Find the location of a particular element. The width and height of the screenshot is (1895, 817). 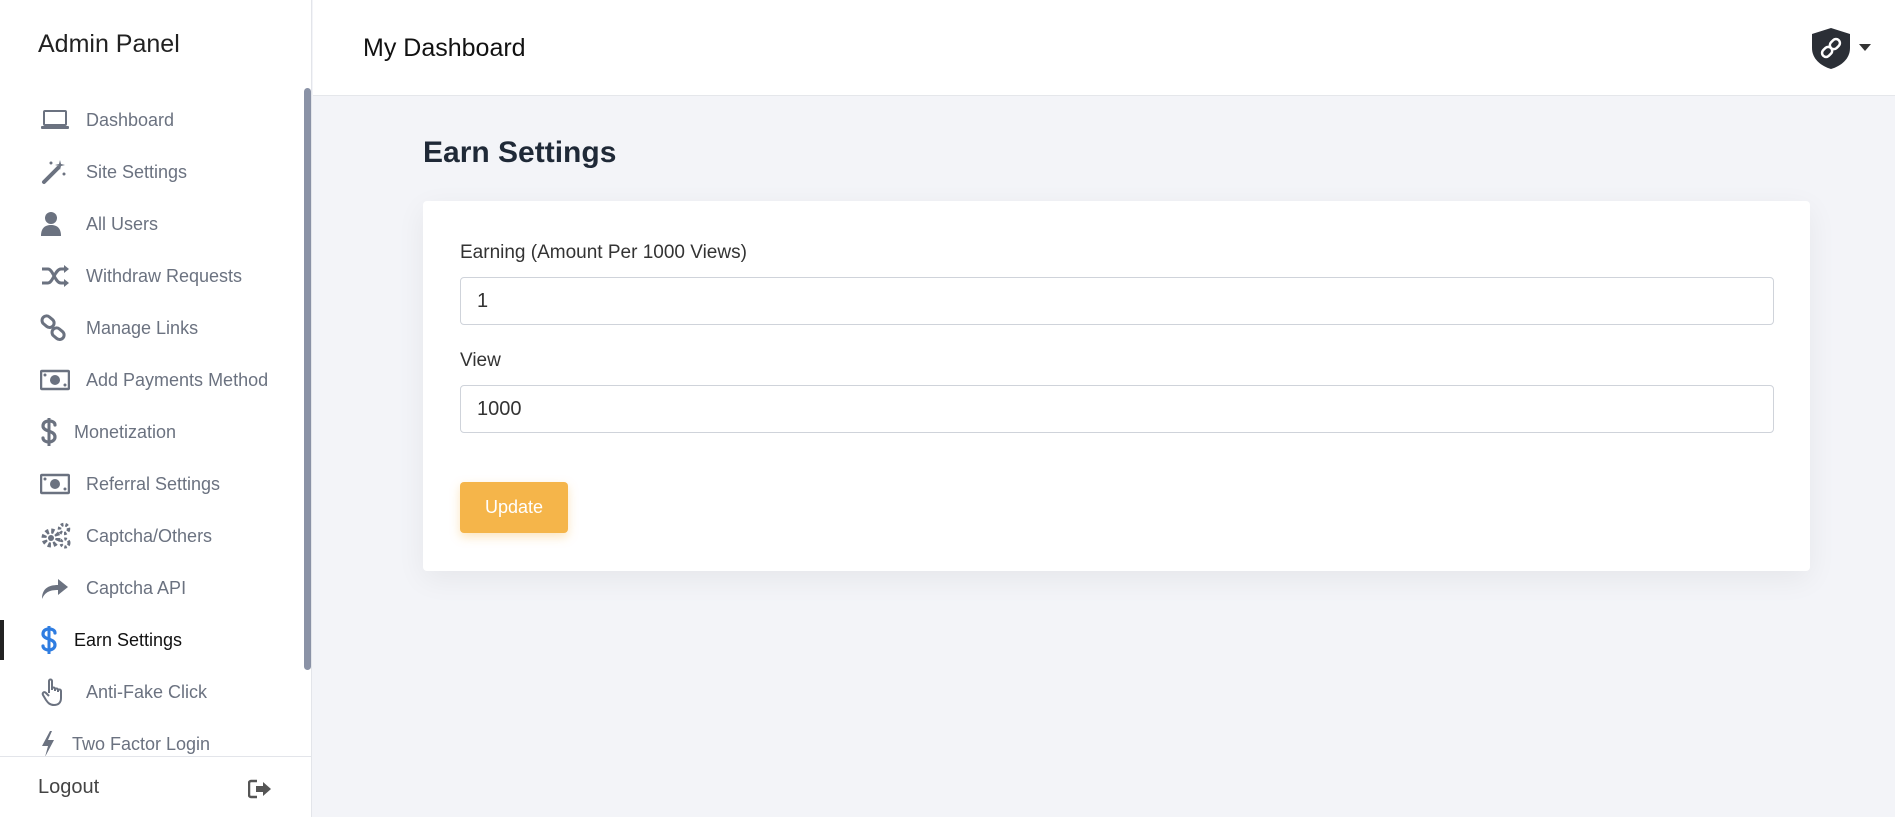

shield-link-icon is located at coordinates (1831, 48).